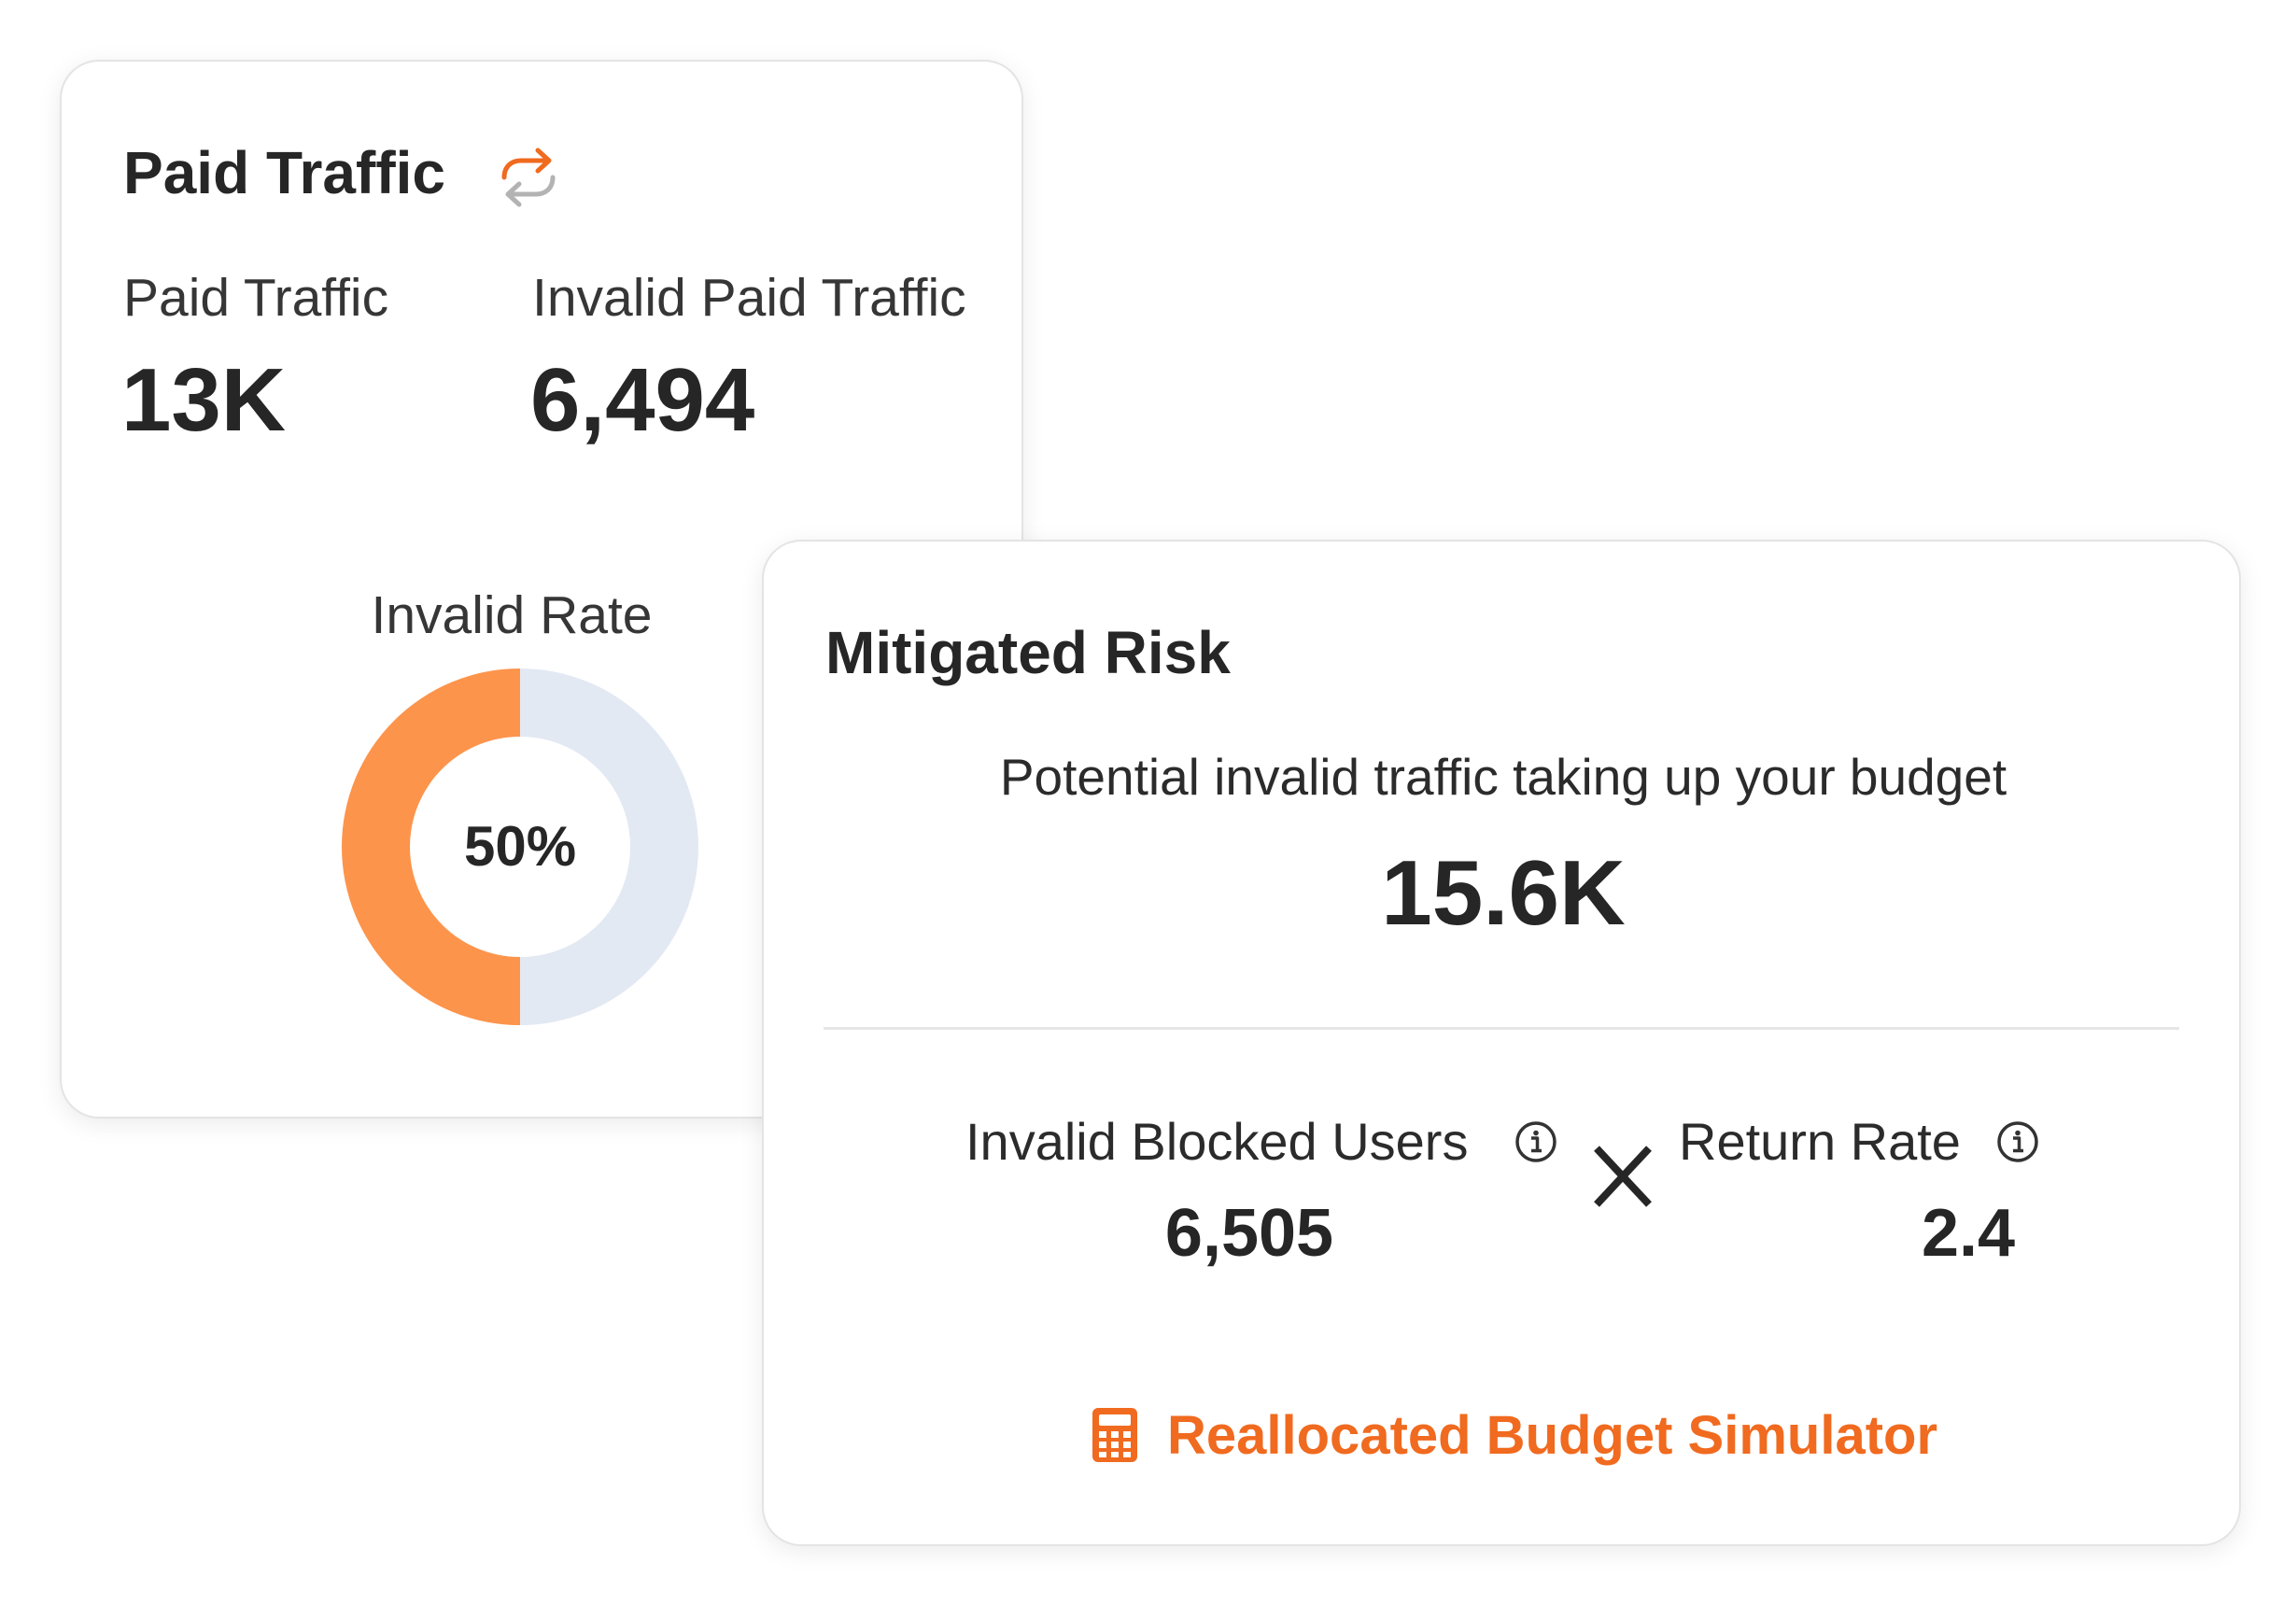 The height and width of the screenshot is (1604, 2296). What do you see at coordinates (749, 298) in the screenshot?
I see `invalid-paid-traffic-label: Invalid Paid Traffic` at bounding box center [749, 298].